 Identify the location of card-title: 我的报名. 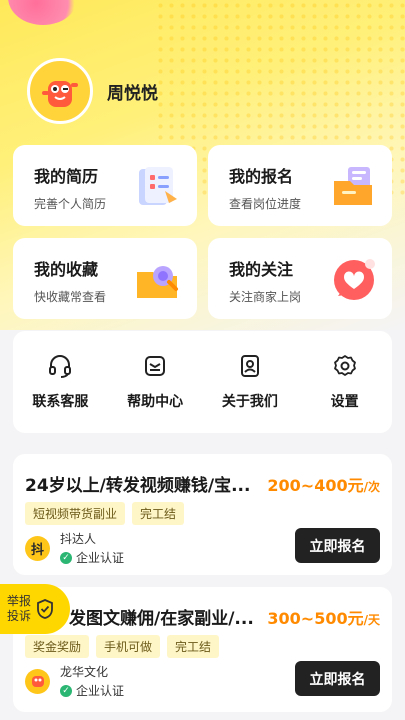
(261, 176).